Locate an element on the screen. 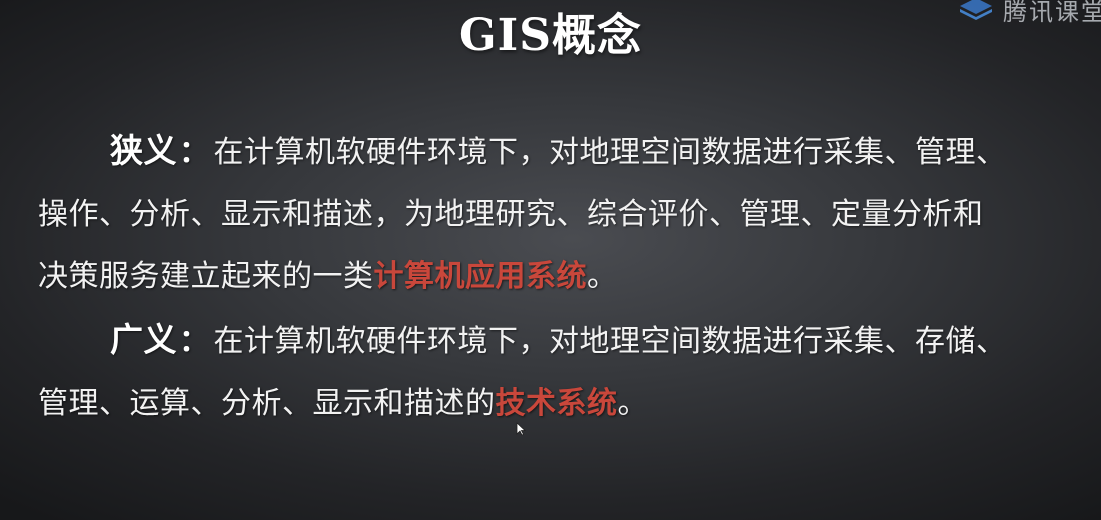 The image size is (1101, 520). slide-title: GIS概念 is located at coordinates (550, 35).